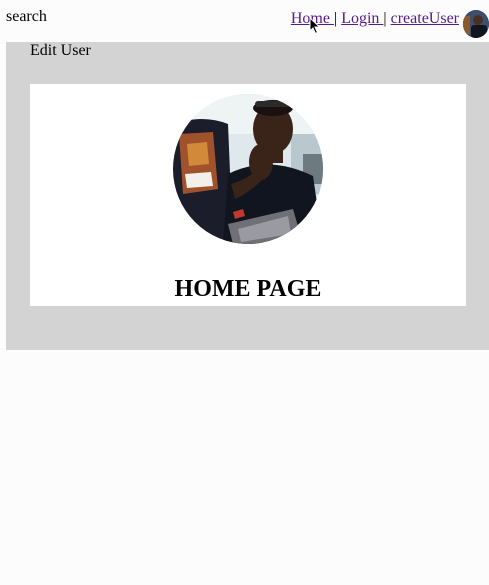 The image size is (489, 585). Describe the element at coordinates (248, 169) in the screenshot. I see `profile-photo` at that location.